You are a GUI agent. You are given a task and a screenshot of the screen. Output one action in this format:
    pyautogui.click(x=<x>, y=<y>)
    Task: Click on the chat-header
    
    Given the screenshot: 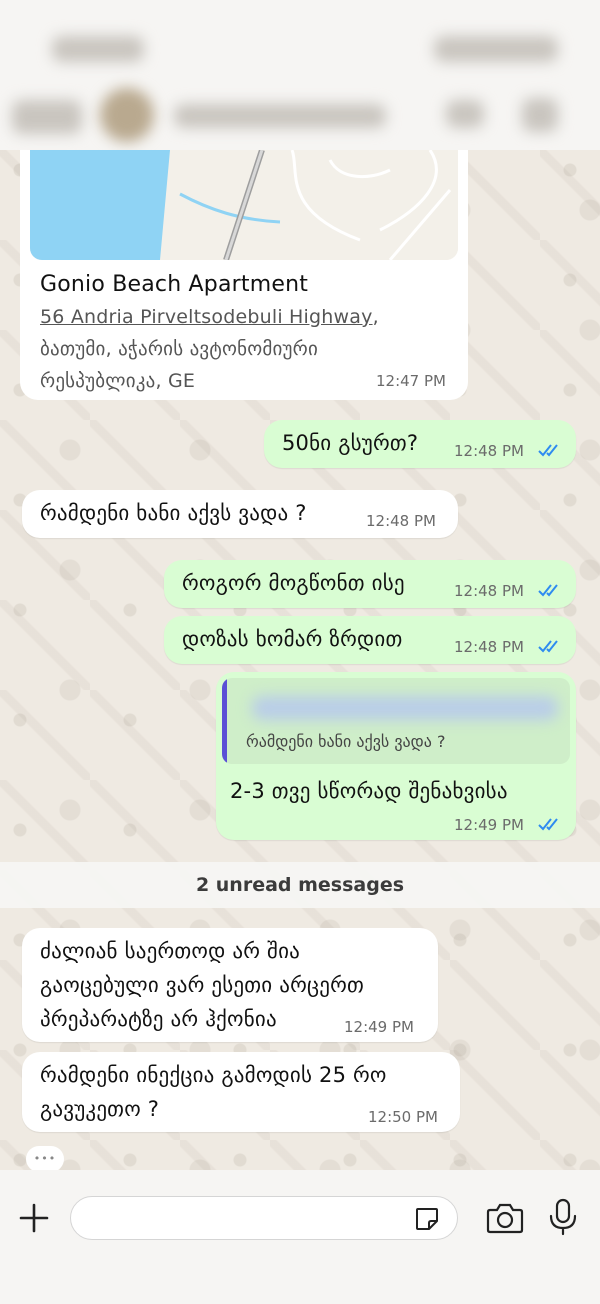 What is the action you would take?
    pyautogui.click(x=300, y=115)
    